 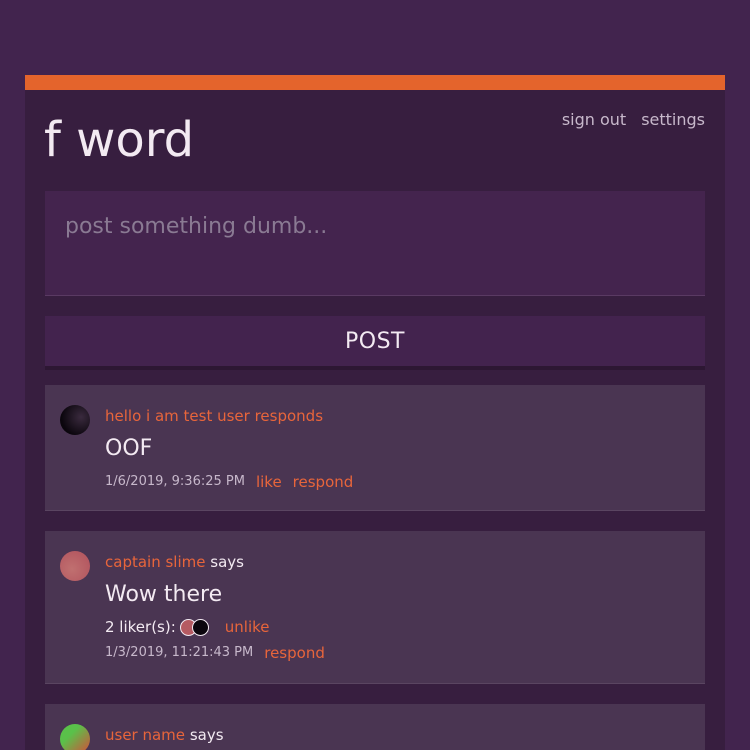 I want to click on header: f word sign out settings, so click(x=375, y=140).